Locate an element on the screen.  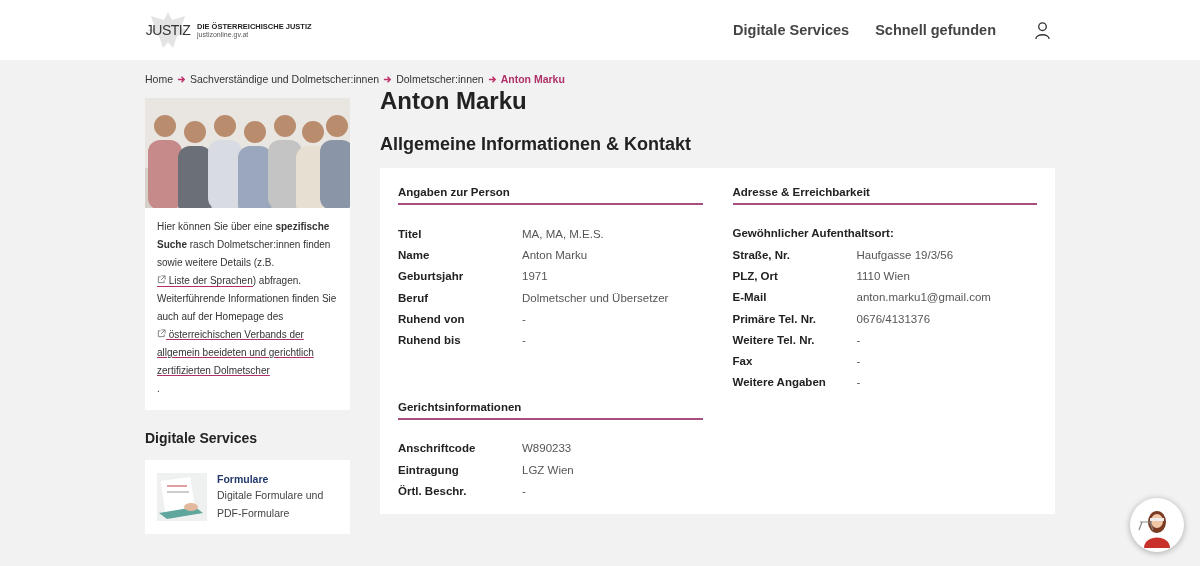
external-link: österreichischen Verbands der allgemein beeideten und gerichtlich zertifizierten Dolmetscher is located at coordinates (247, 353).